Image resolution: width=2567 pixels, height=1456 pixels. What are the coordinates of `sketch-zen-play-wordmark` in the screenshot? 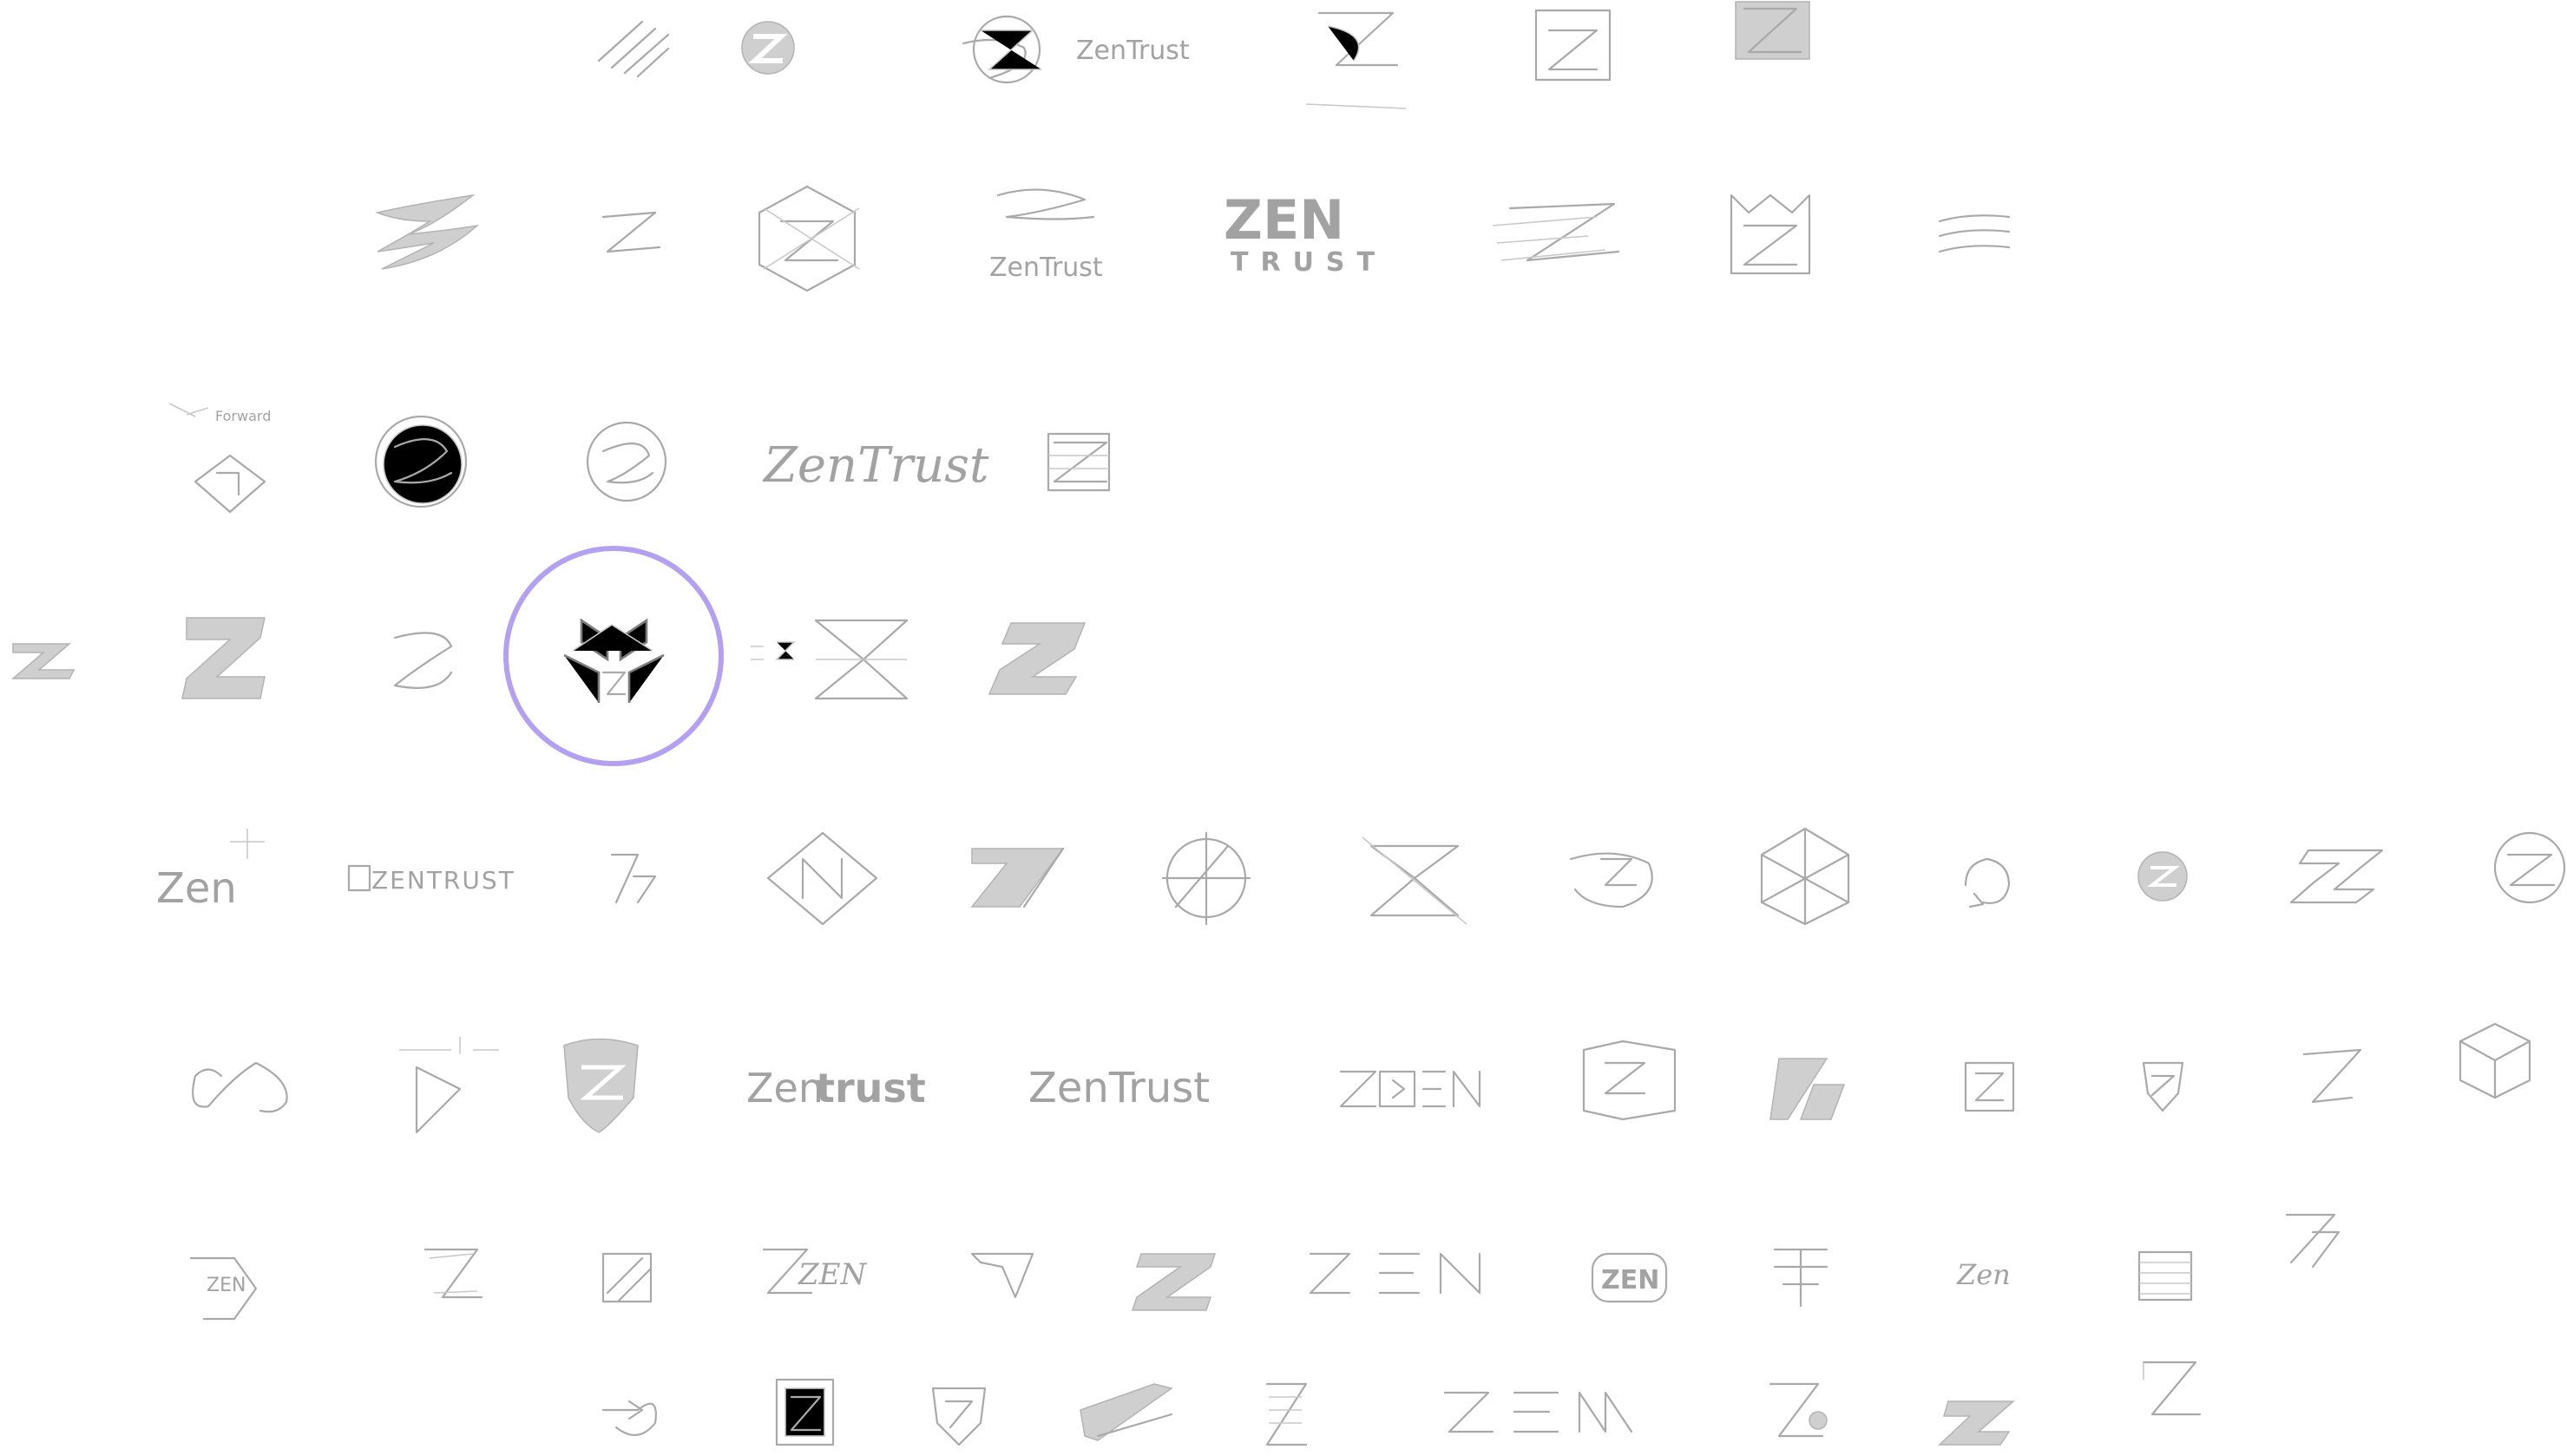 It's located at (1410, 1089).